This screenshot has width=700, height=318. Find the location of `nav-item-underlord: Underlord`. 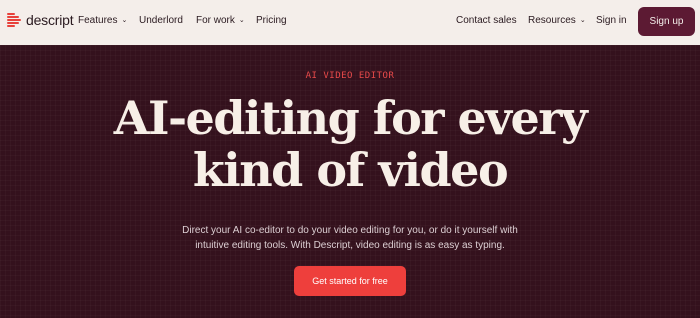

nav-item-underlord: Underlord is located at coordinates (161, 20).